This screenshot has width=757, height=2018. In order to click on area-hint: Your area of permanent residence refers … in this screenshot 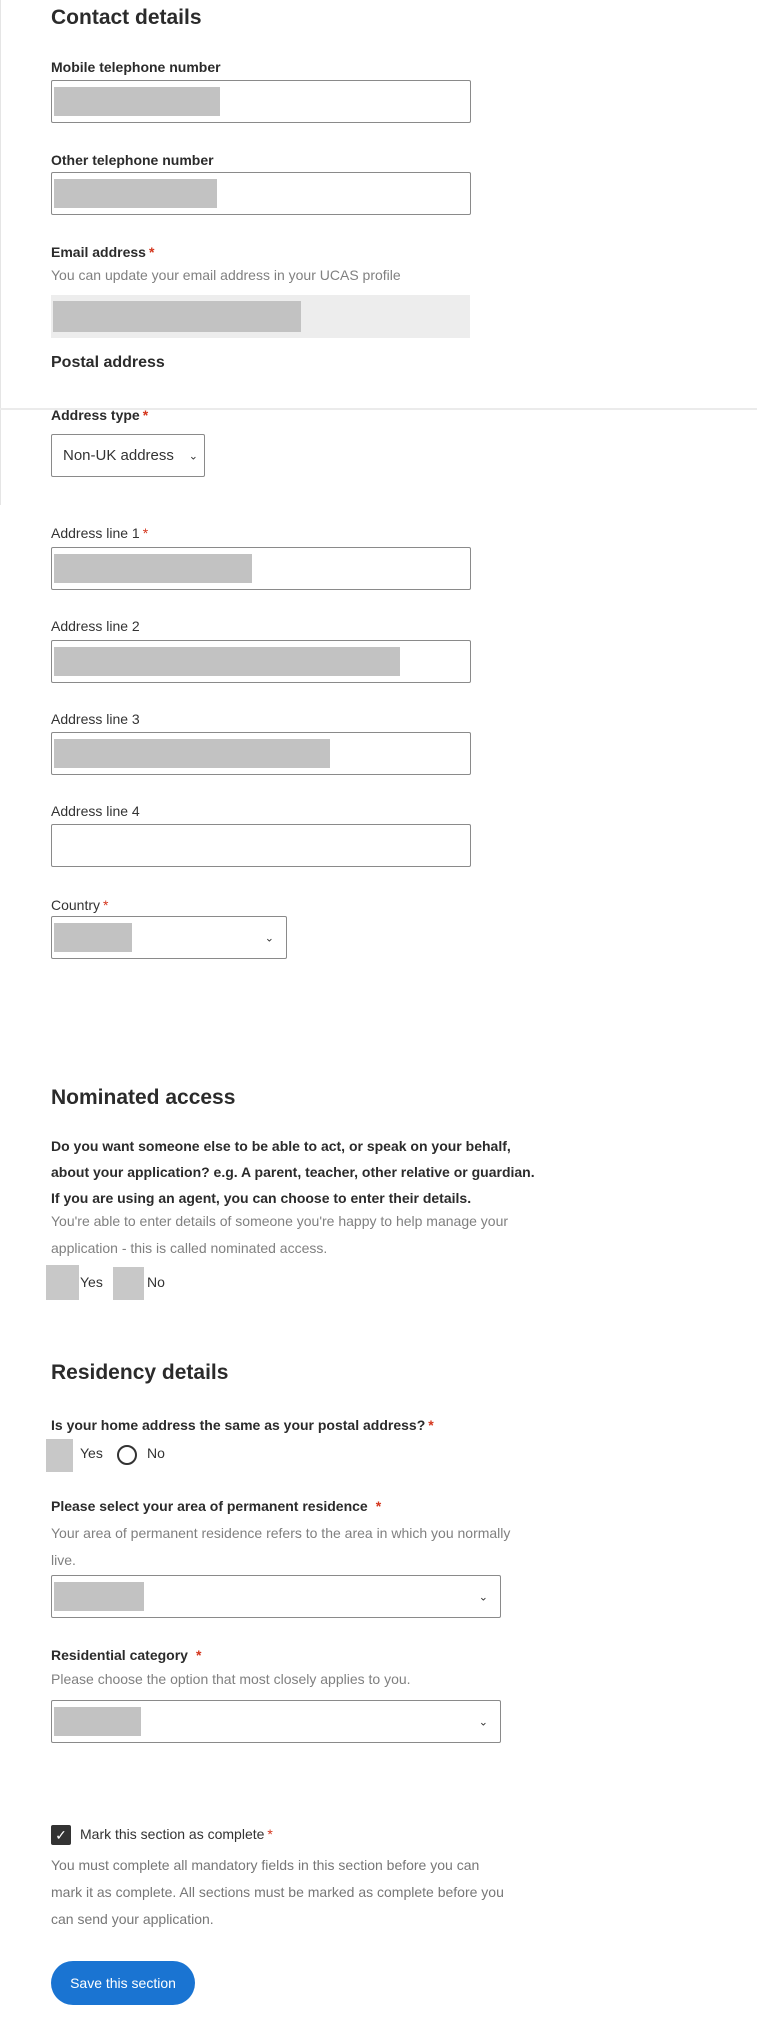, I will do `click(280, 1547)`.